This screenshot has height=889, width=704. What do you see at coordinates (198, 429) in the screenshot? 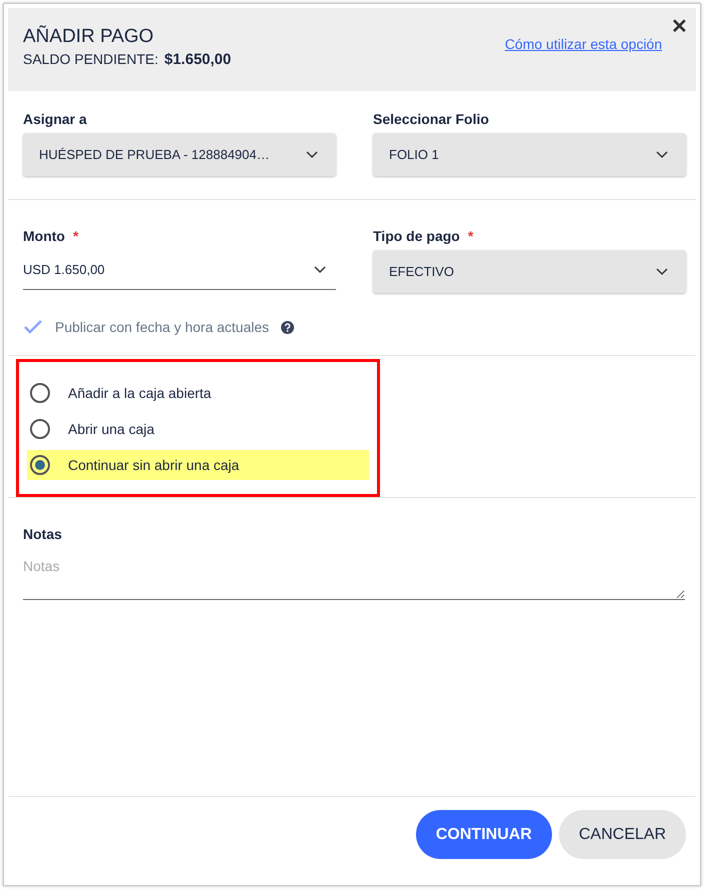
I see `radio-option: Abrir una caja` at bounding box center [198, 429].